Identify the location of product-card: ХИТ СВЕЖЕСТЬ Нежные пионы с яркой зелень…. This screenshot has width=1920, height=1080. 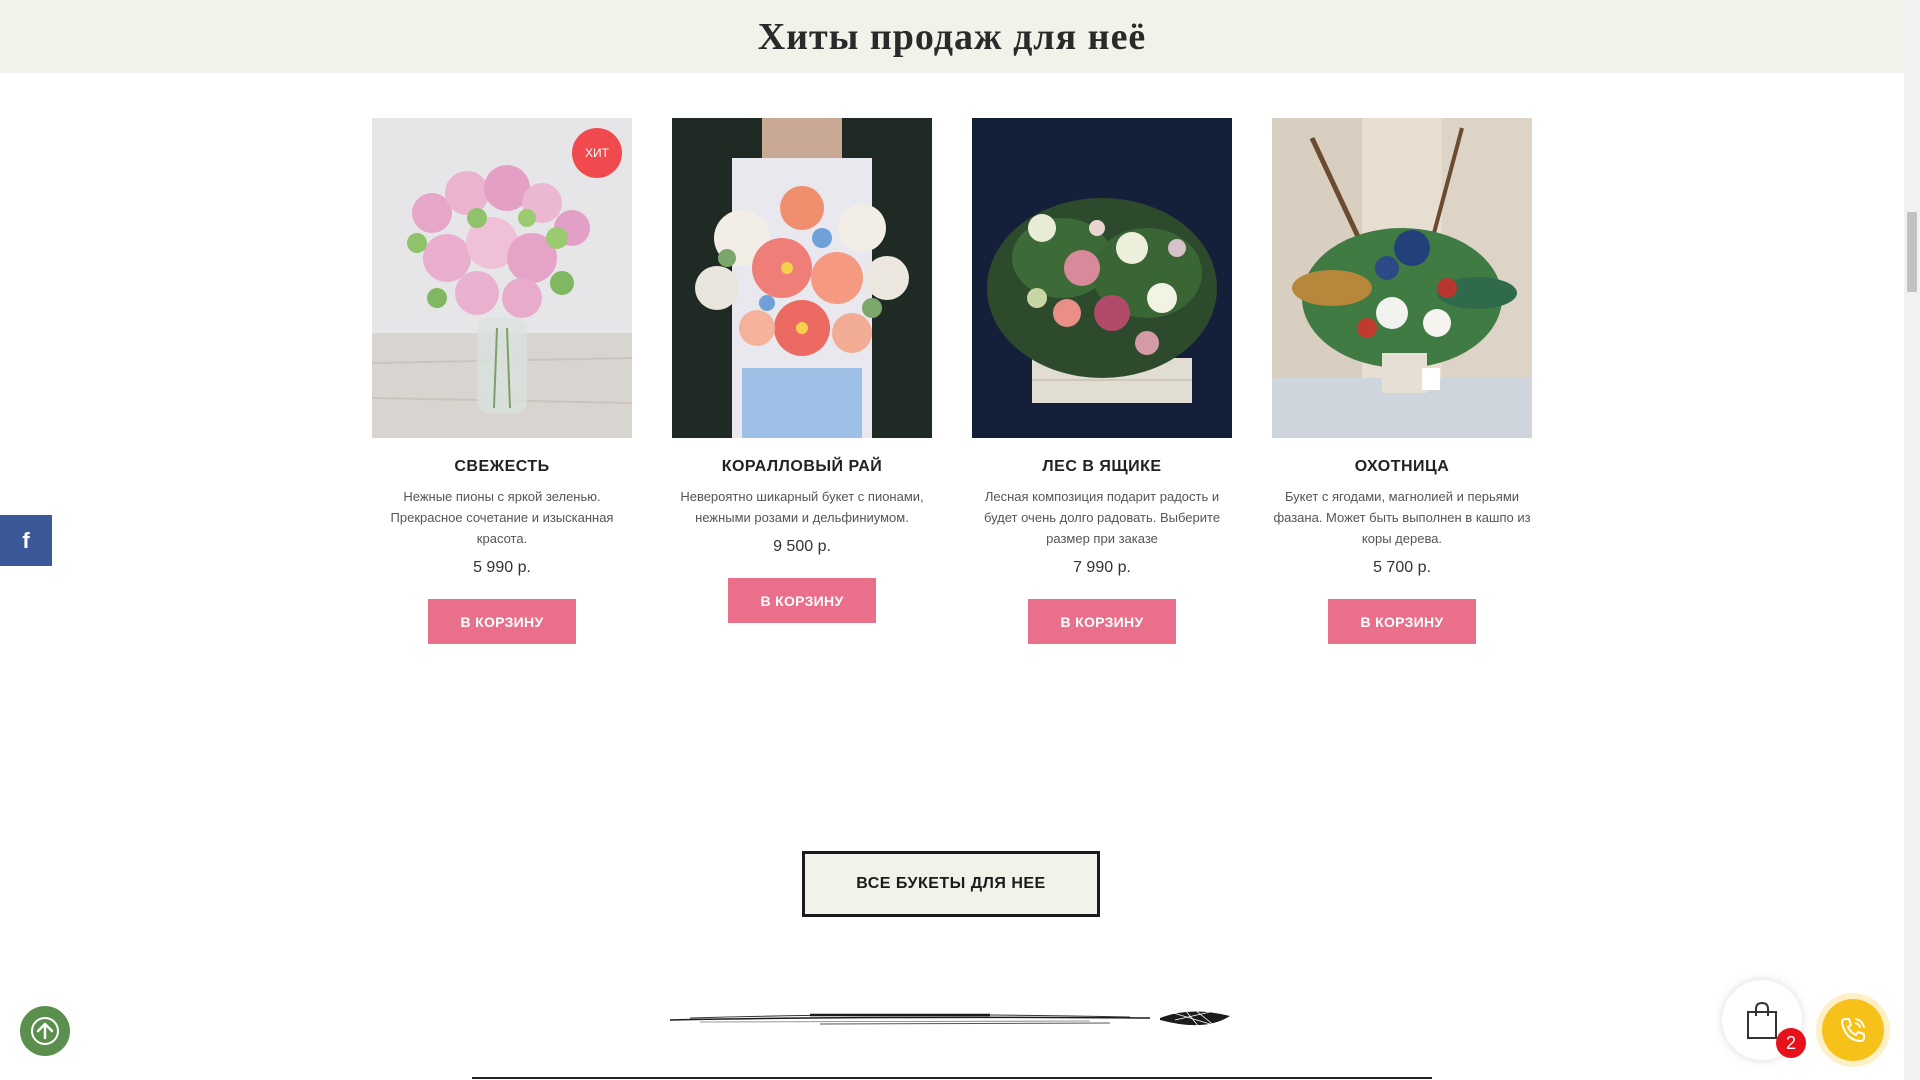
(502, 381).